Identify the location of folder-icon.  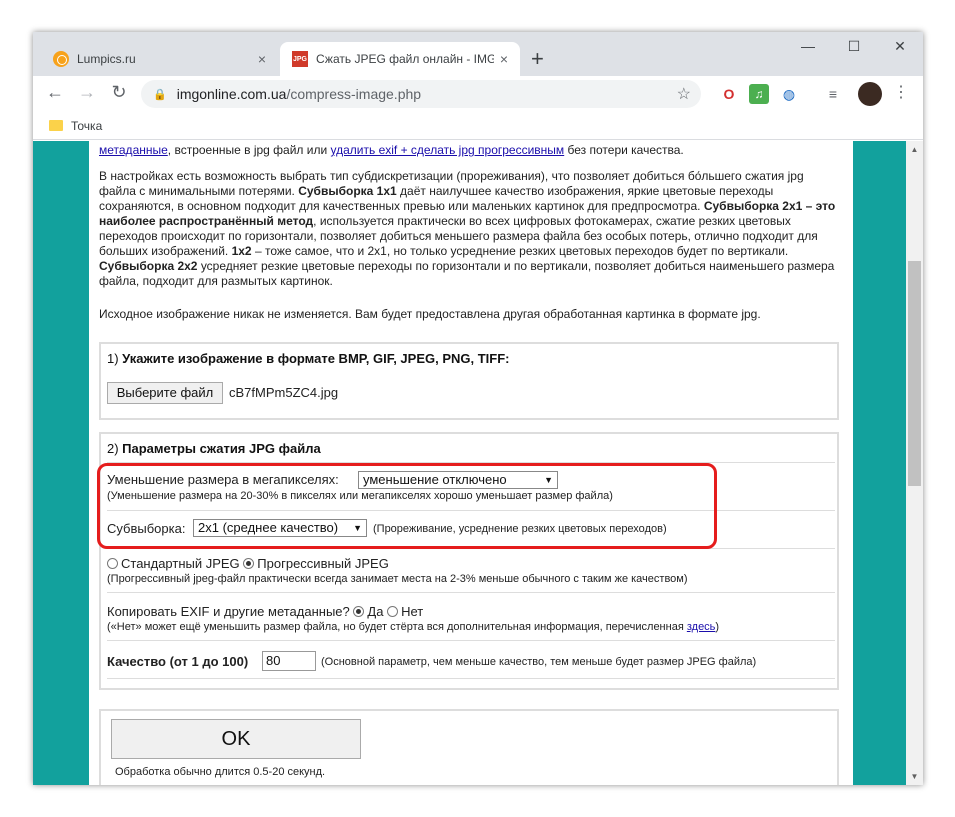
(56, 125).